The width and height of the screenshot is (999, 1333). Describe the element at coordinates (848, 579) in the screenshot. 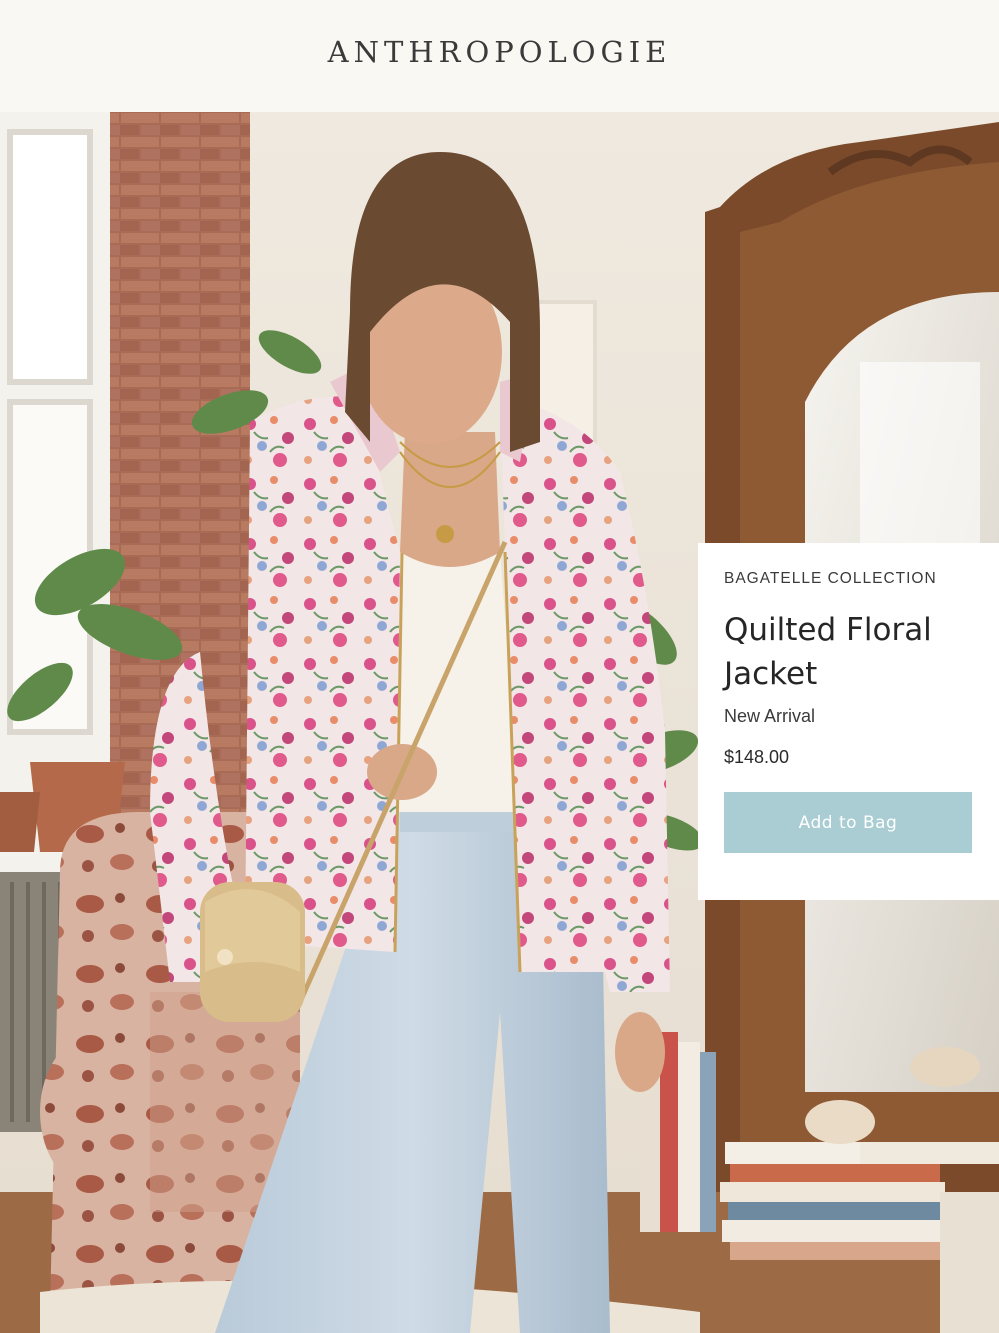

I see `collection-label: BAGATELLE COLLECTION` at that location.